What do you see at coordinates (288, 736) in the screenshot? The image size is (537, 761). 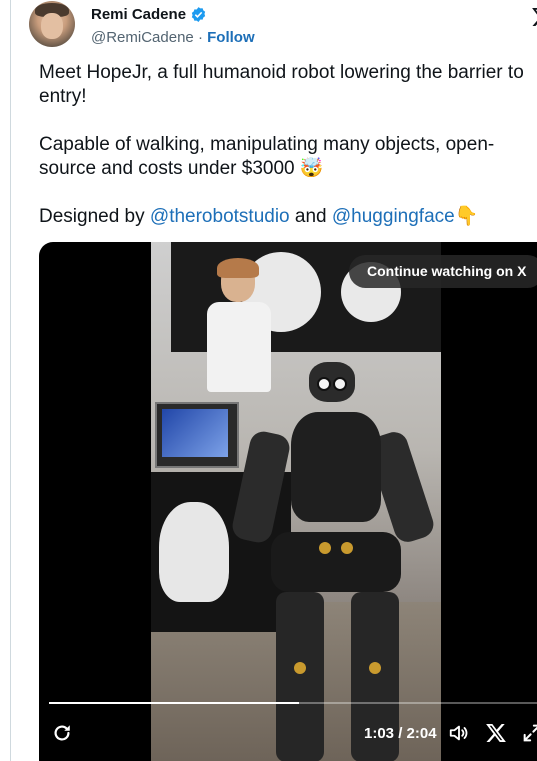 I see `video-controls: 1:03 / 2:04` at bounding box center [288, 736].